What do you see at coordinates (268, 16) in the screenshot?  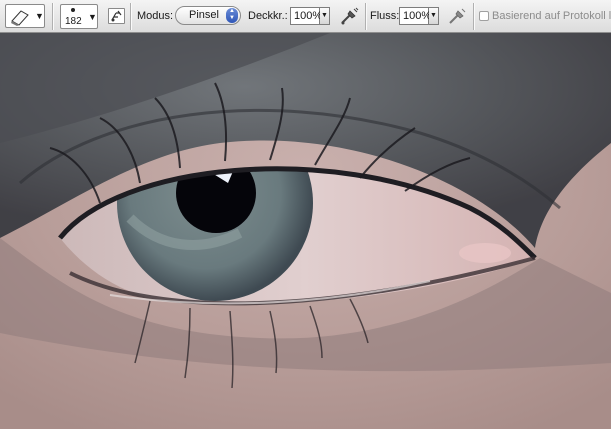 I see `opacity-label: Deckkr.:` at bounding box center [268, 16].